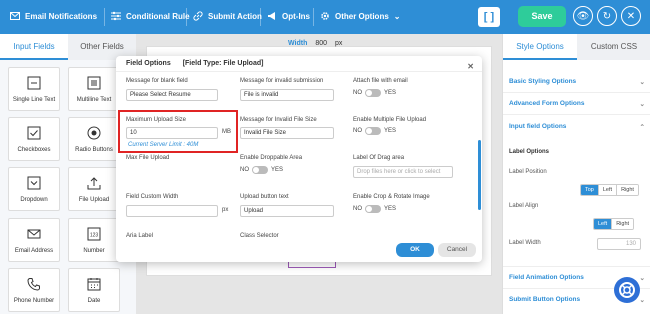 This screenshot has width=650, height=314. I want to click on gear-icon, so click(325, 16).